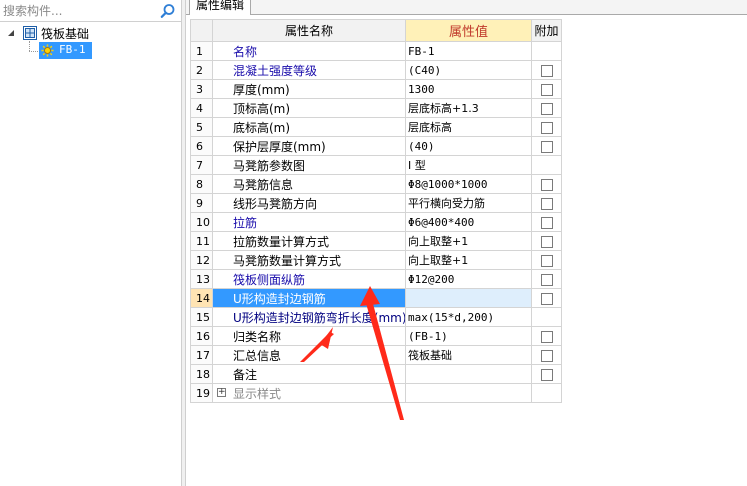  I want to click on header-row-number, so click(201, 30).